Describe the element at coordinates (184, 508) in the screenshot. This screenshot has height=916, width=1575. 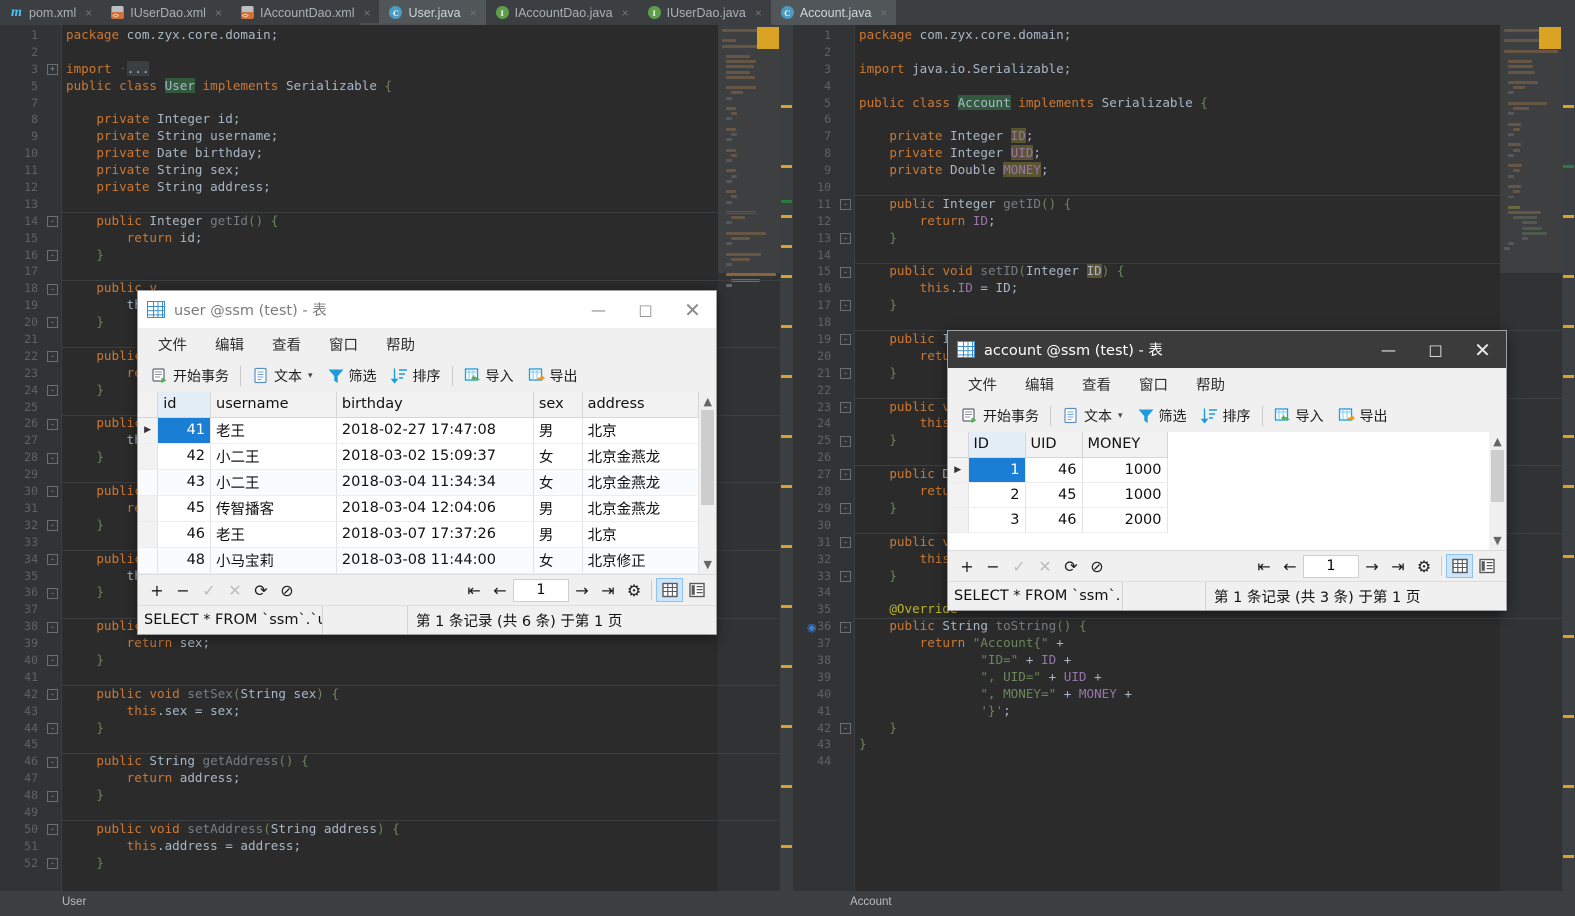
I see `cell-id: 45` at that location.